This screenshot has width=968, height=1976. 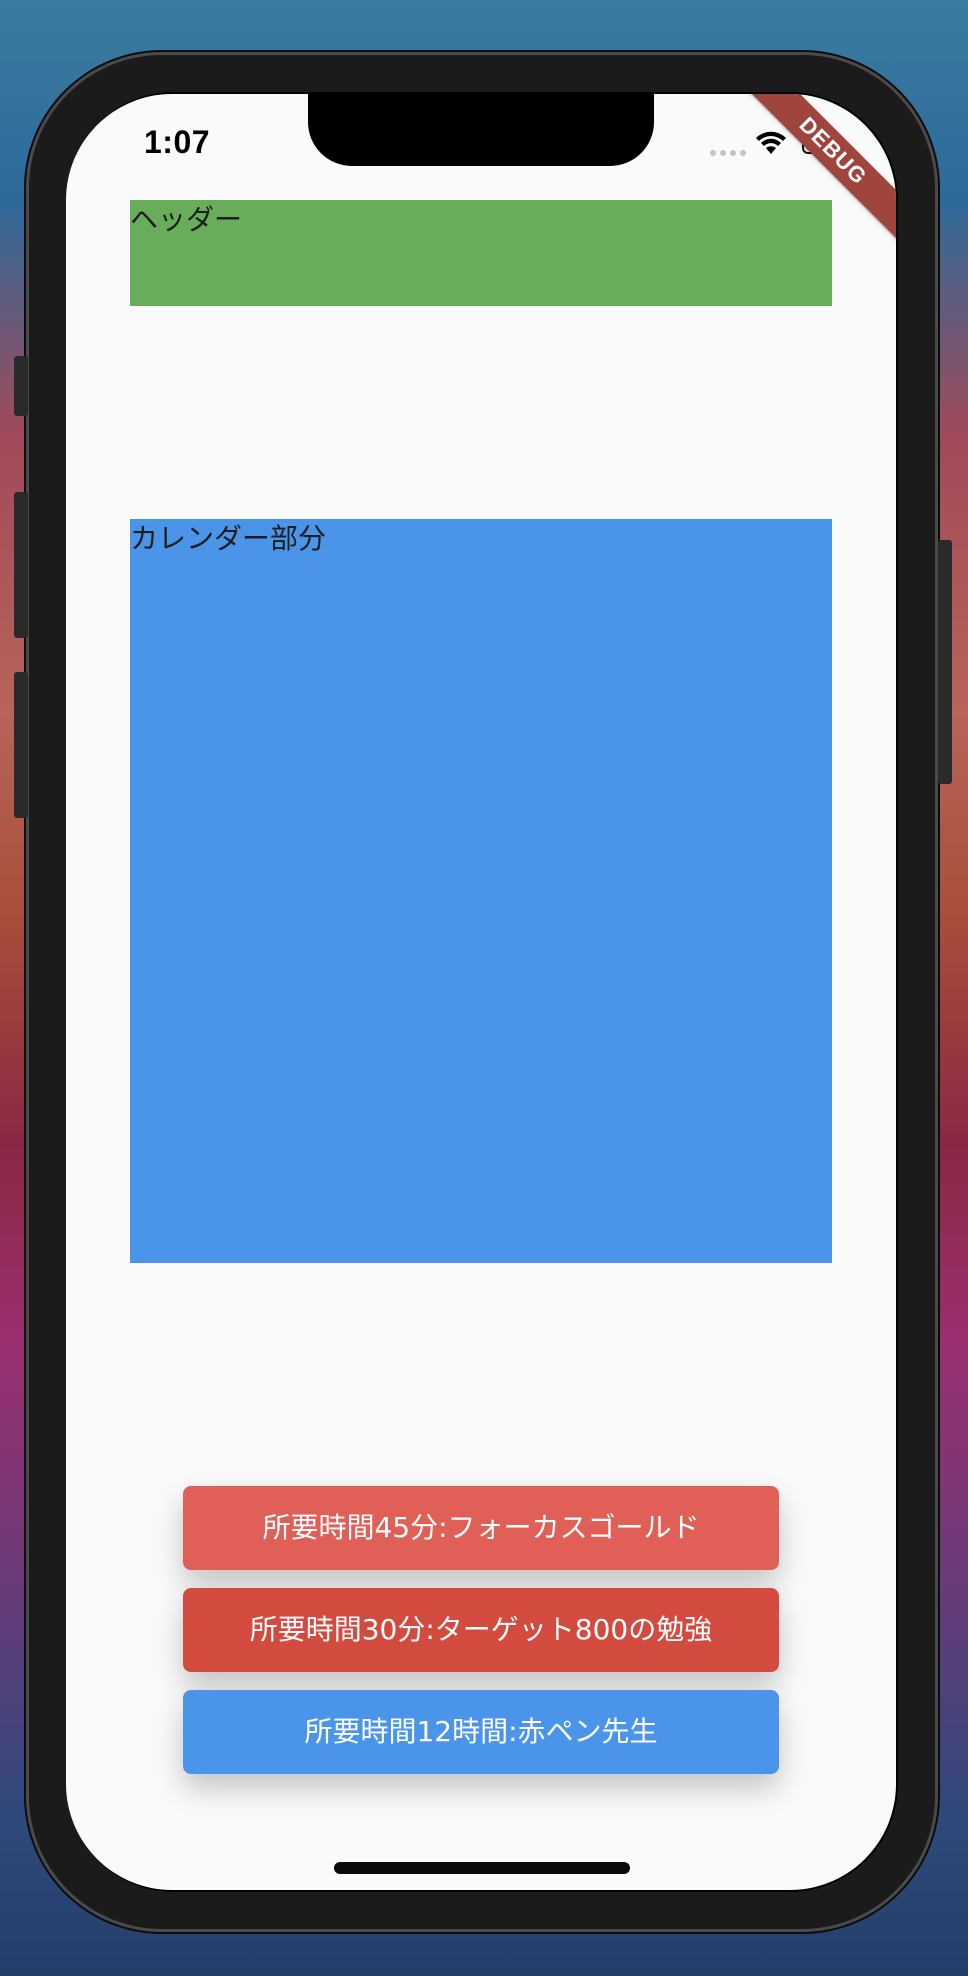 What do you see at coordinates (228, 538) in the screenshot?
I see `calendar-label: カレンダー部分` at bounding box center [228, 538].